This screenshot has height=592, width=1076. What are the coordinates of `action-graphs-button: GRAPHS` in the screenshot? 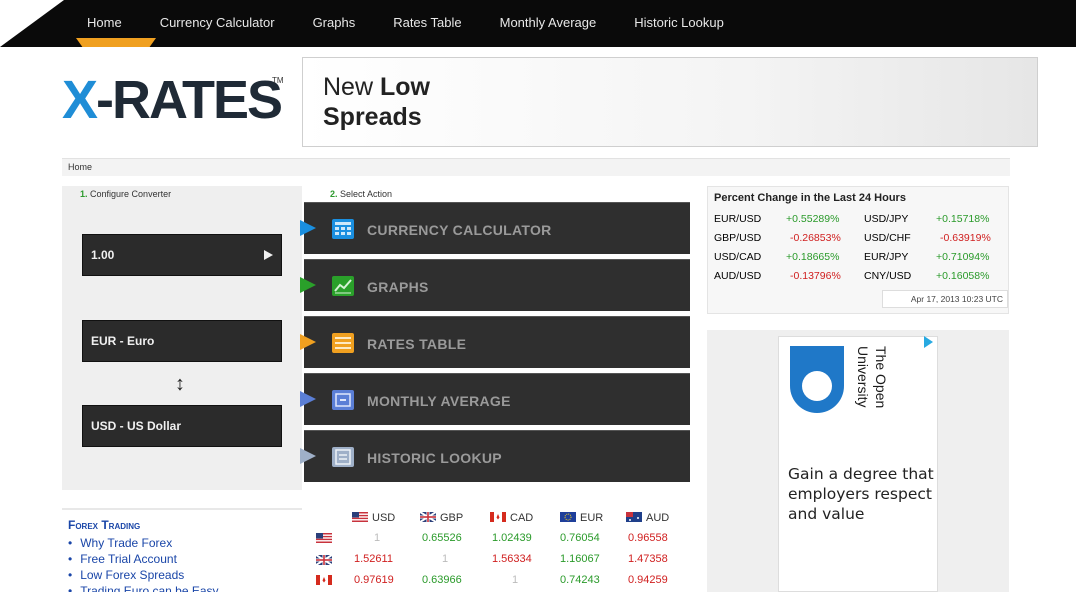 It's located at (497, 285).